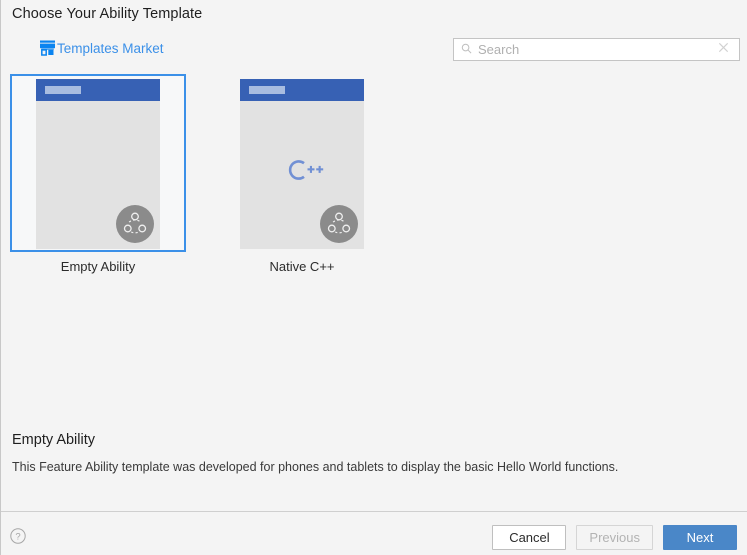 The image size is (747, 555). I want to click on templates-market-label: Templates Market, so click(110, 48).